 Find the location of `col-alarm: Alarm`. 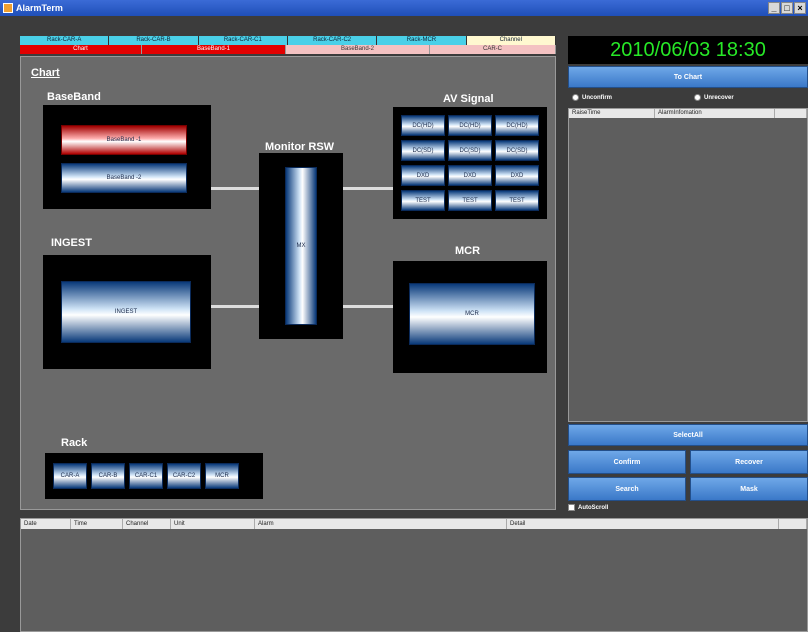

col-alarm: Alarm is located at coordinates (381, 524).